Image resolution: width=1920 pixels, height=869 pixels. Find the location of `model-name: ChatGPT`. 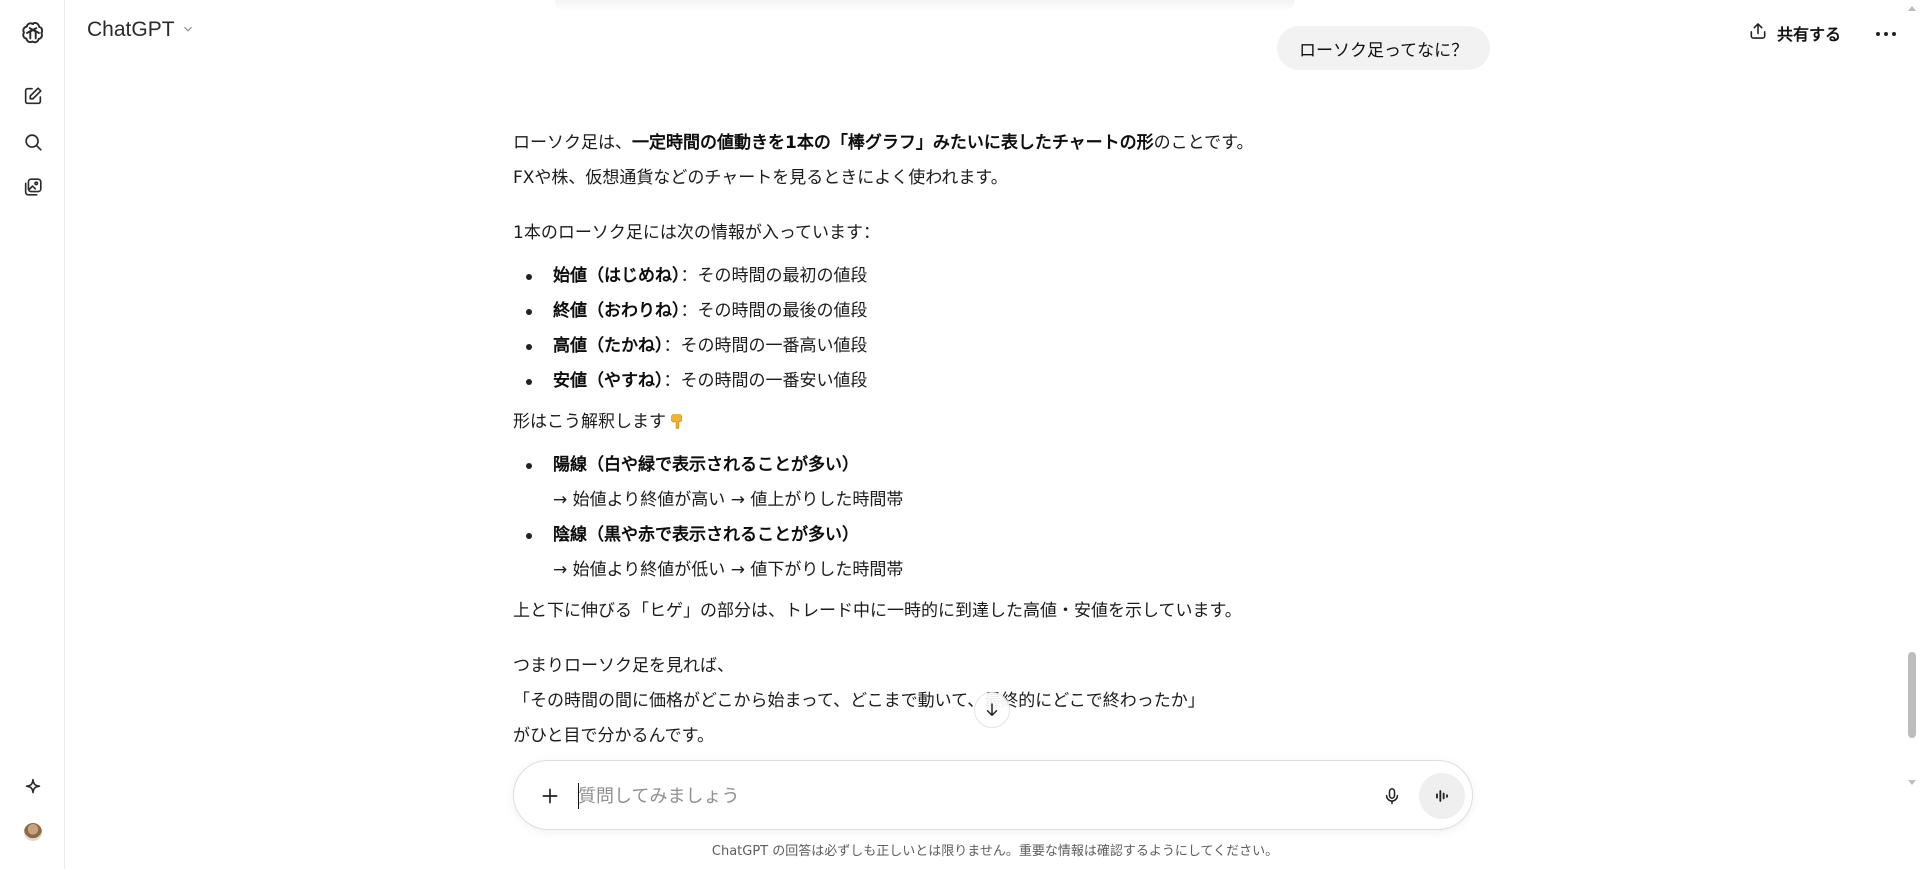

model-name: ChatGPT is located at coordinates (131, 29).